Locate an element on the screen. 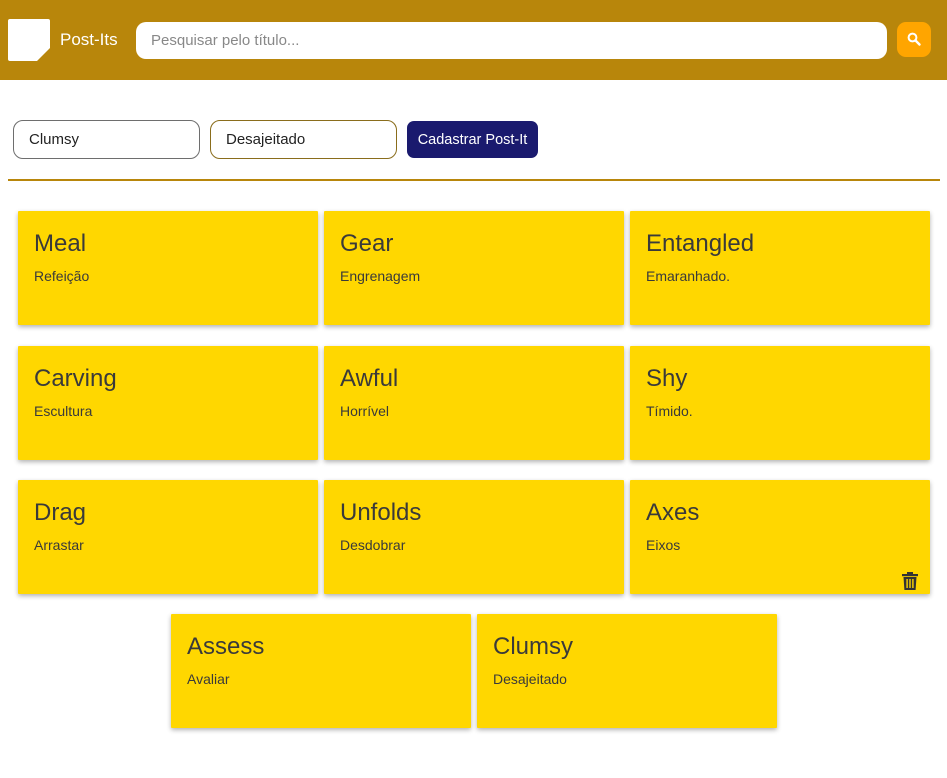 This screenshot has width=947, height=778. divider is located at coordinates (474, 180).